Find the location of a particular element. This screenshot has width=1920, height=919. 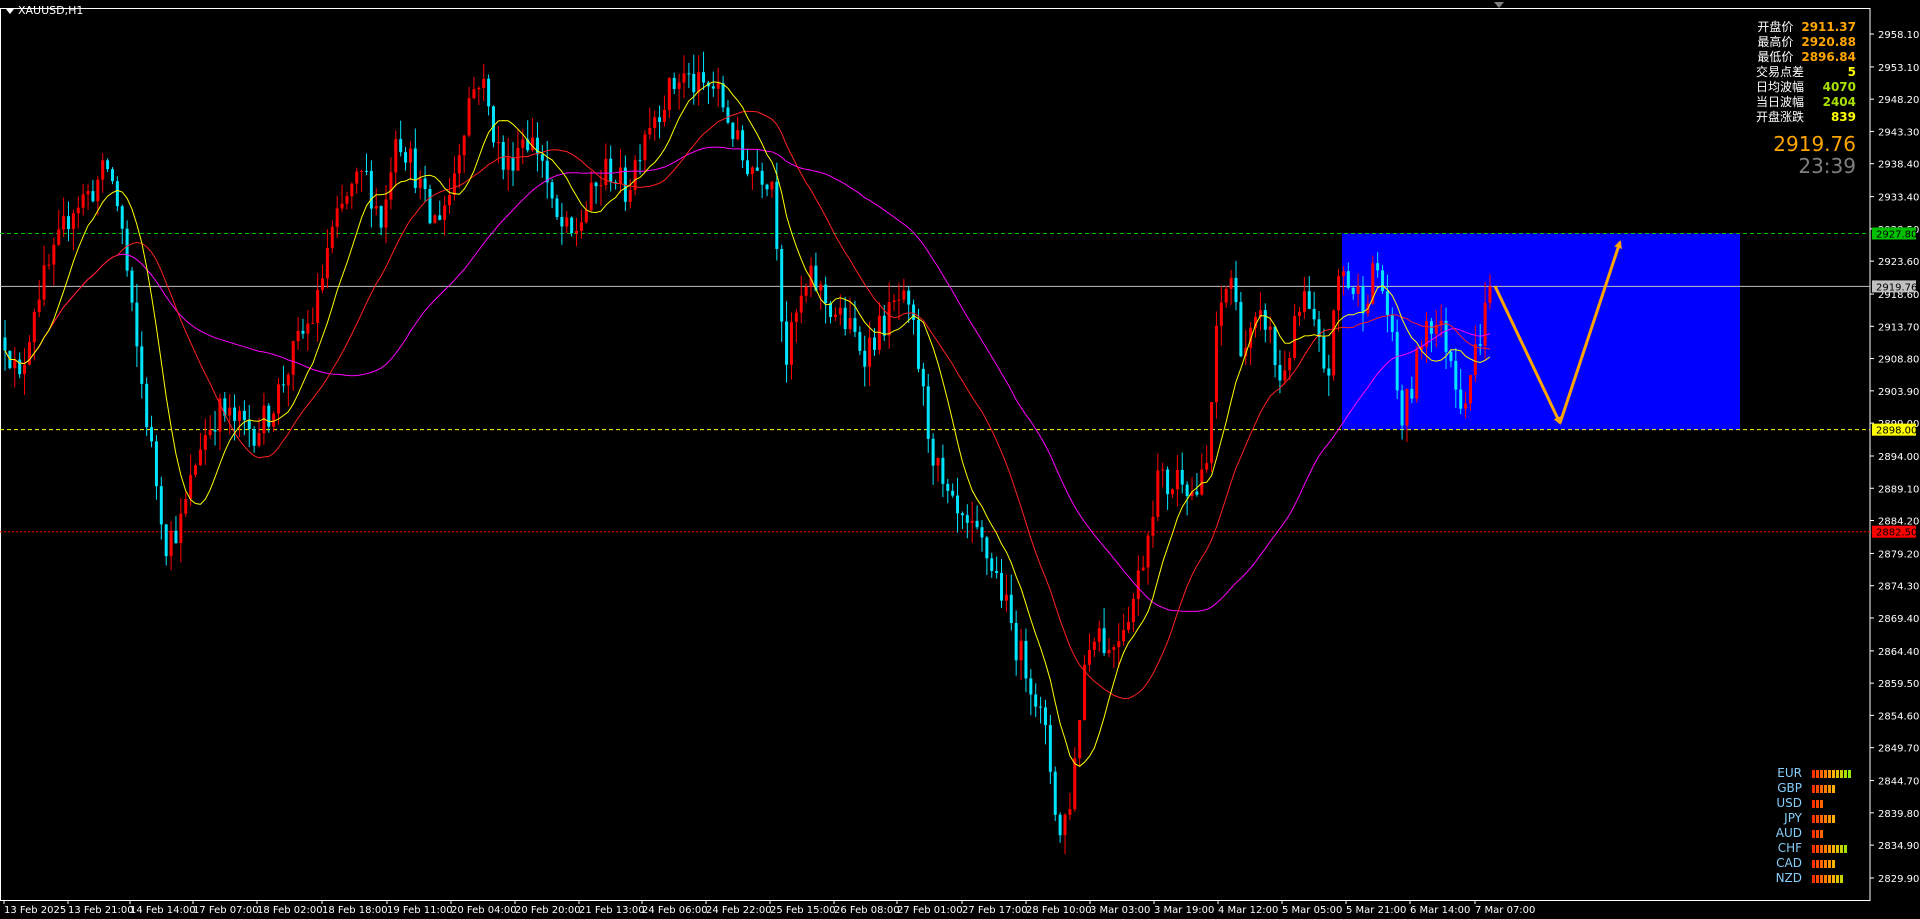

stat-value: 5 is located at coordinates (1851, 72).